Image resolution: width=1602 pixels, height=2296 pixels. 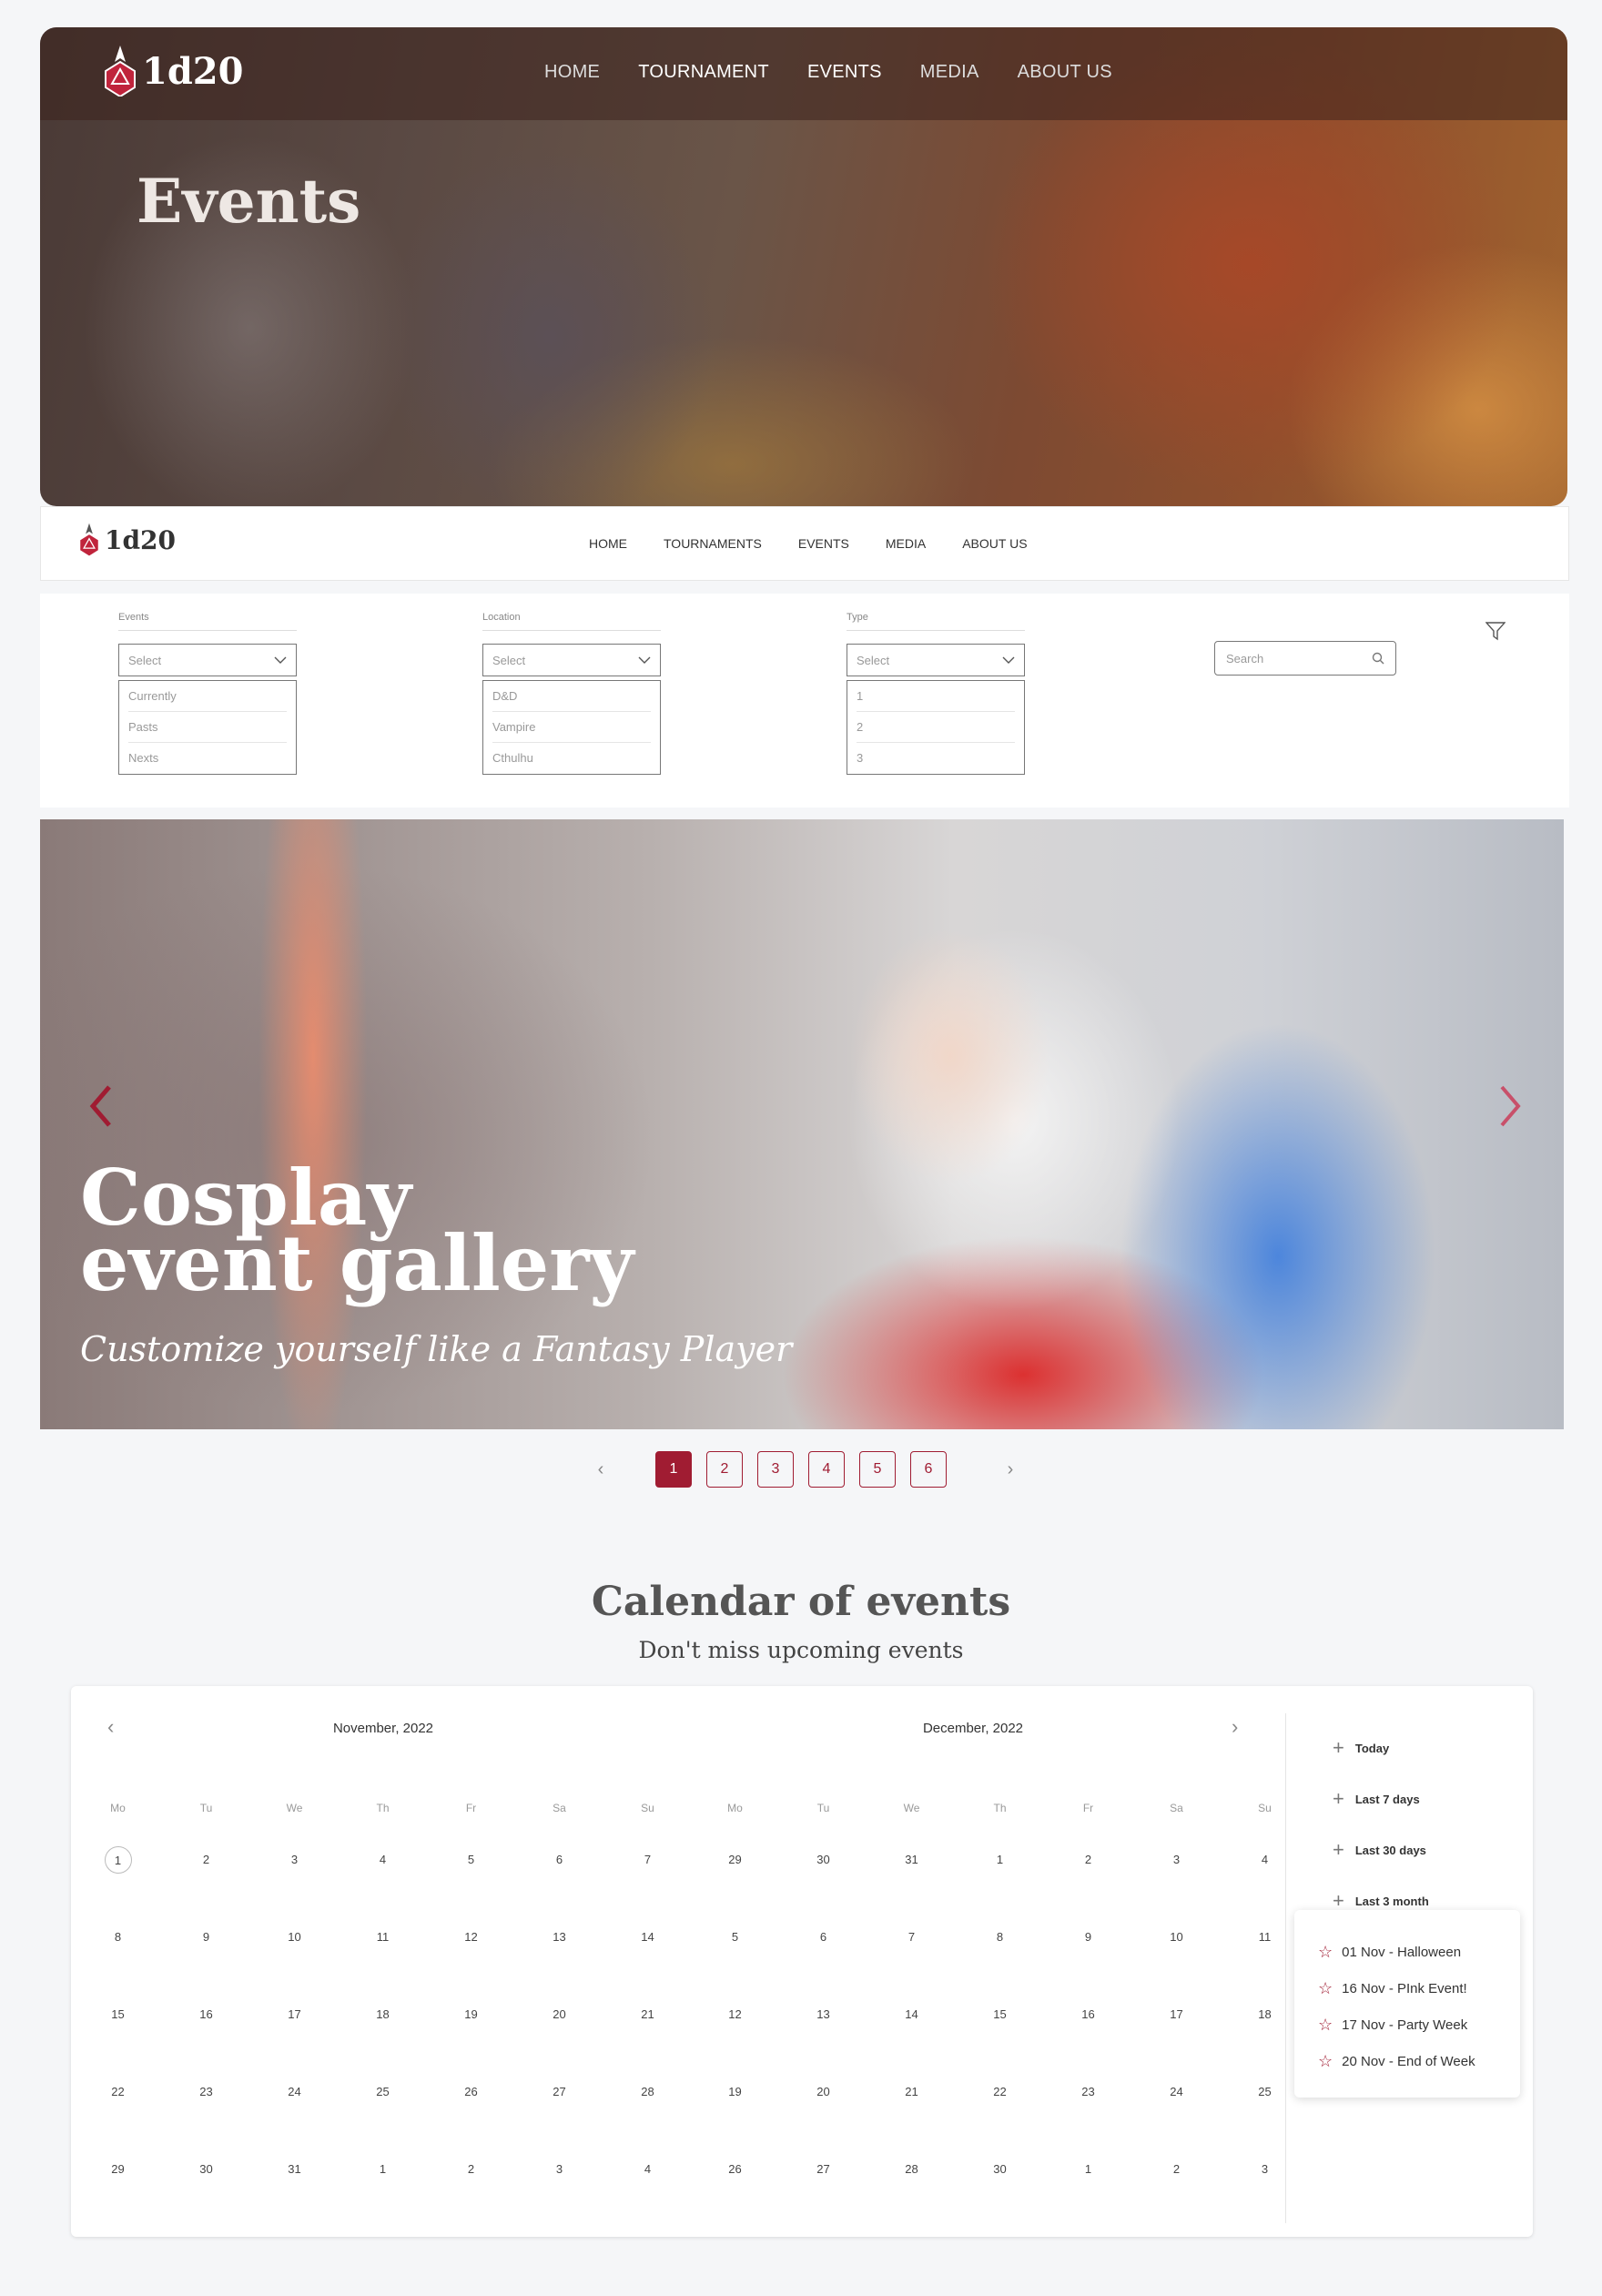 I want to click on option-item: Currently, so click(x=208, y=696).